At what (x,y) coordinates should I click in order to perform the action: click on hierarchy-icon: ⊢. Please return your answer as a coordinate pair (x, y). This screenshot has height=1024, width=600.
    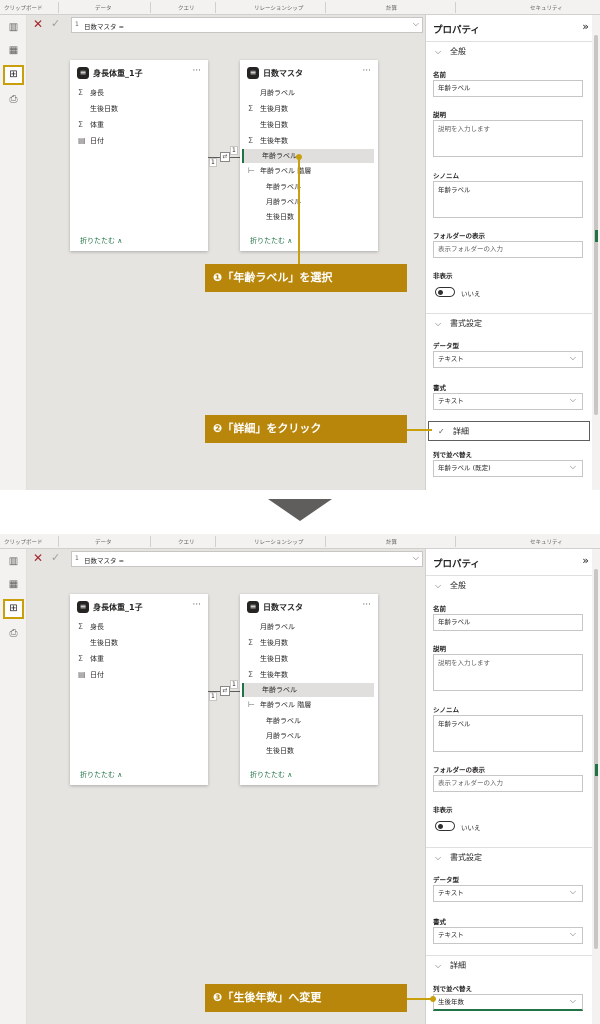
    Looking at the image, I should click on (251, 170).